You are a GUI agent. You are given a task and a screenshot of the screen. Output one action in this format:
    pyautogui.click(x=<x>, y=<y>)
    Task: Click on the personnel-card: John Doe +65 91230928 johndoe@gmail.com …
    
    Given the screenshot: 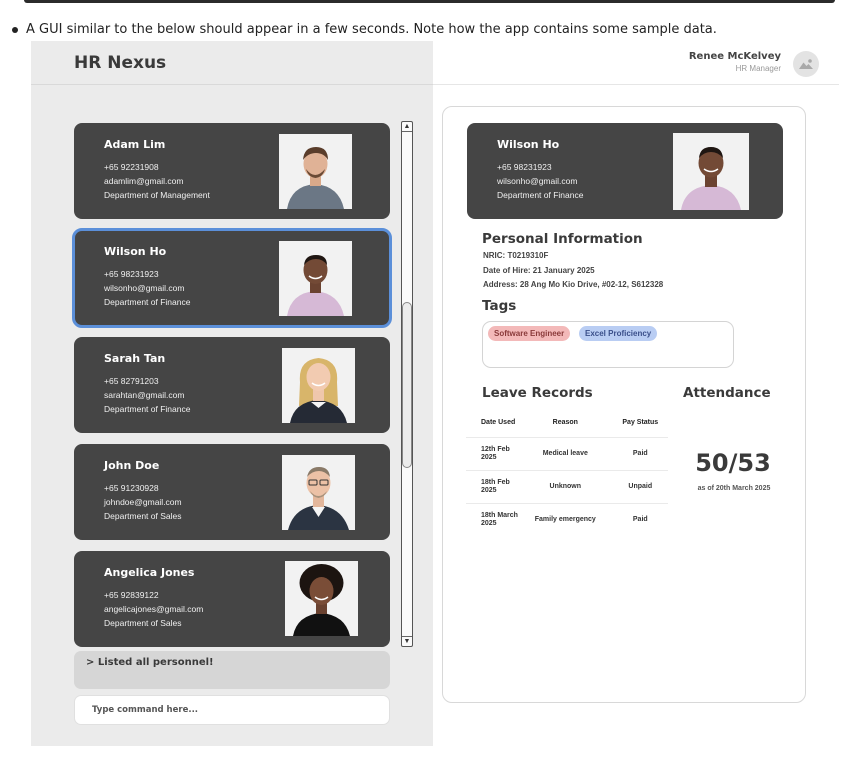 What is the action you would take?
    pyautogui.click(x=232, y=492)
    